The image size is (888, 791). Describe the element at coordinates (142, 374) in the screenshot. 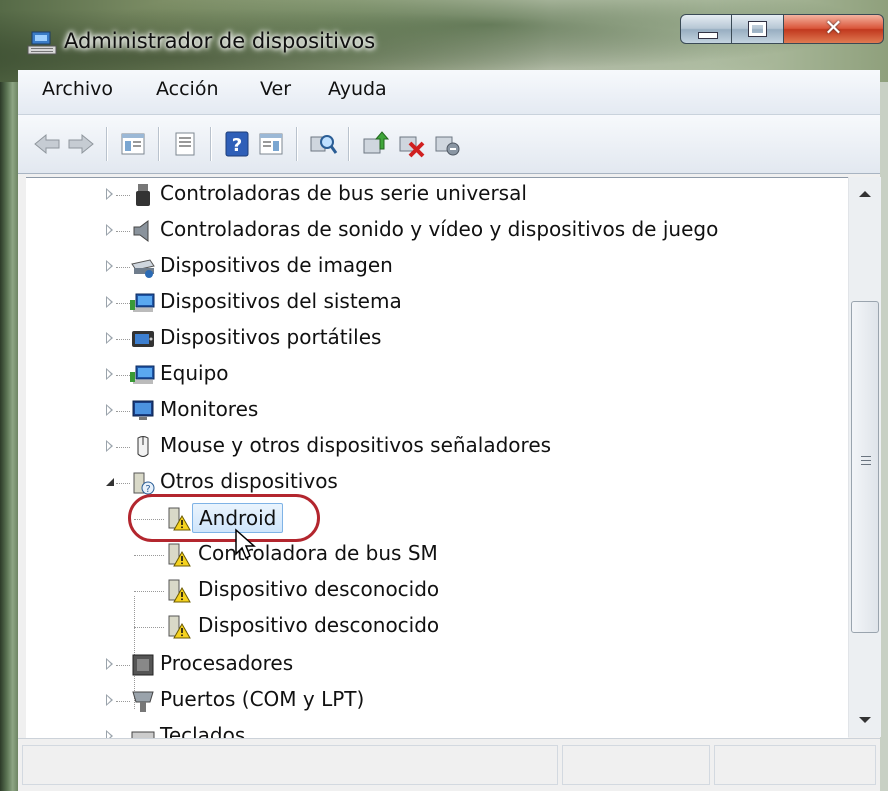

I see `computer-icon` at that location.